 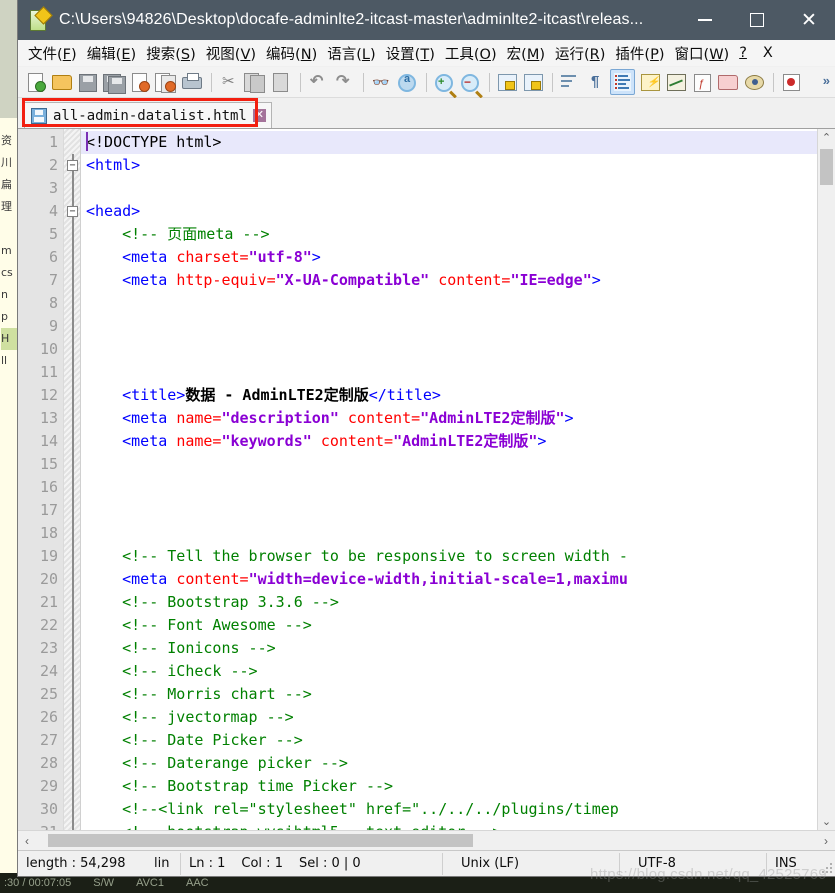 What do you see at coordinates (826, 167) in the screenshot?
I see `vertical-scroll-thumb` at bounding box center [826, 167].